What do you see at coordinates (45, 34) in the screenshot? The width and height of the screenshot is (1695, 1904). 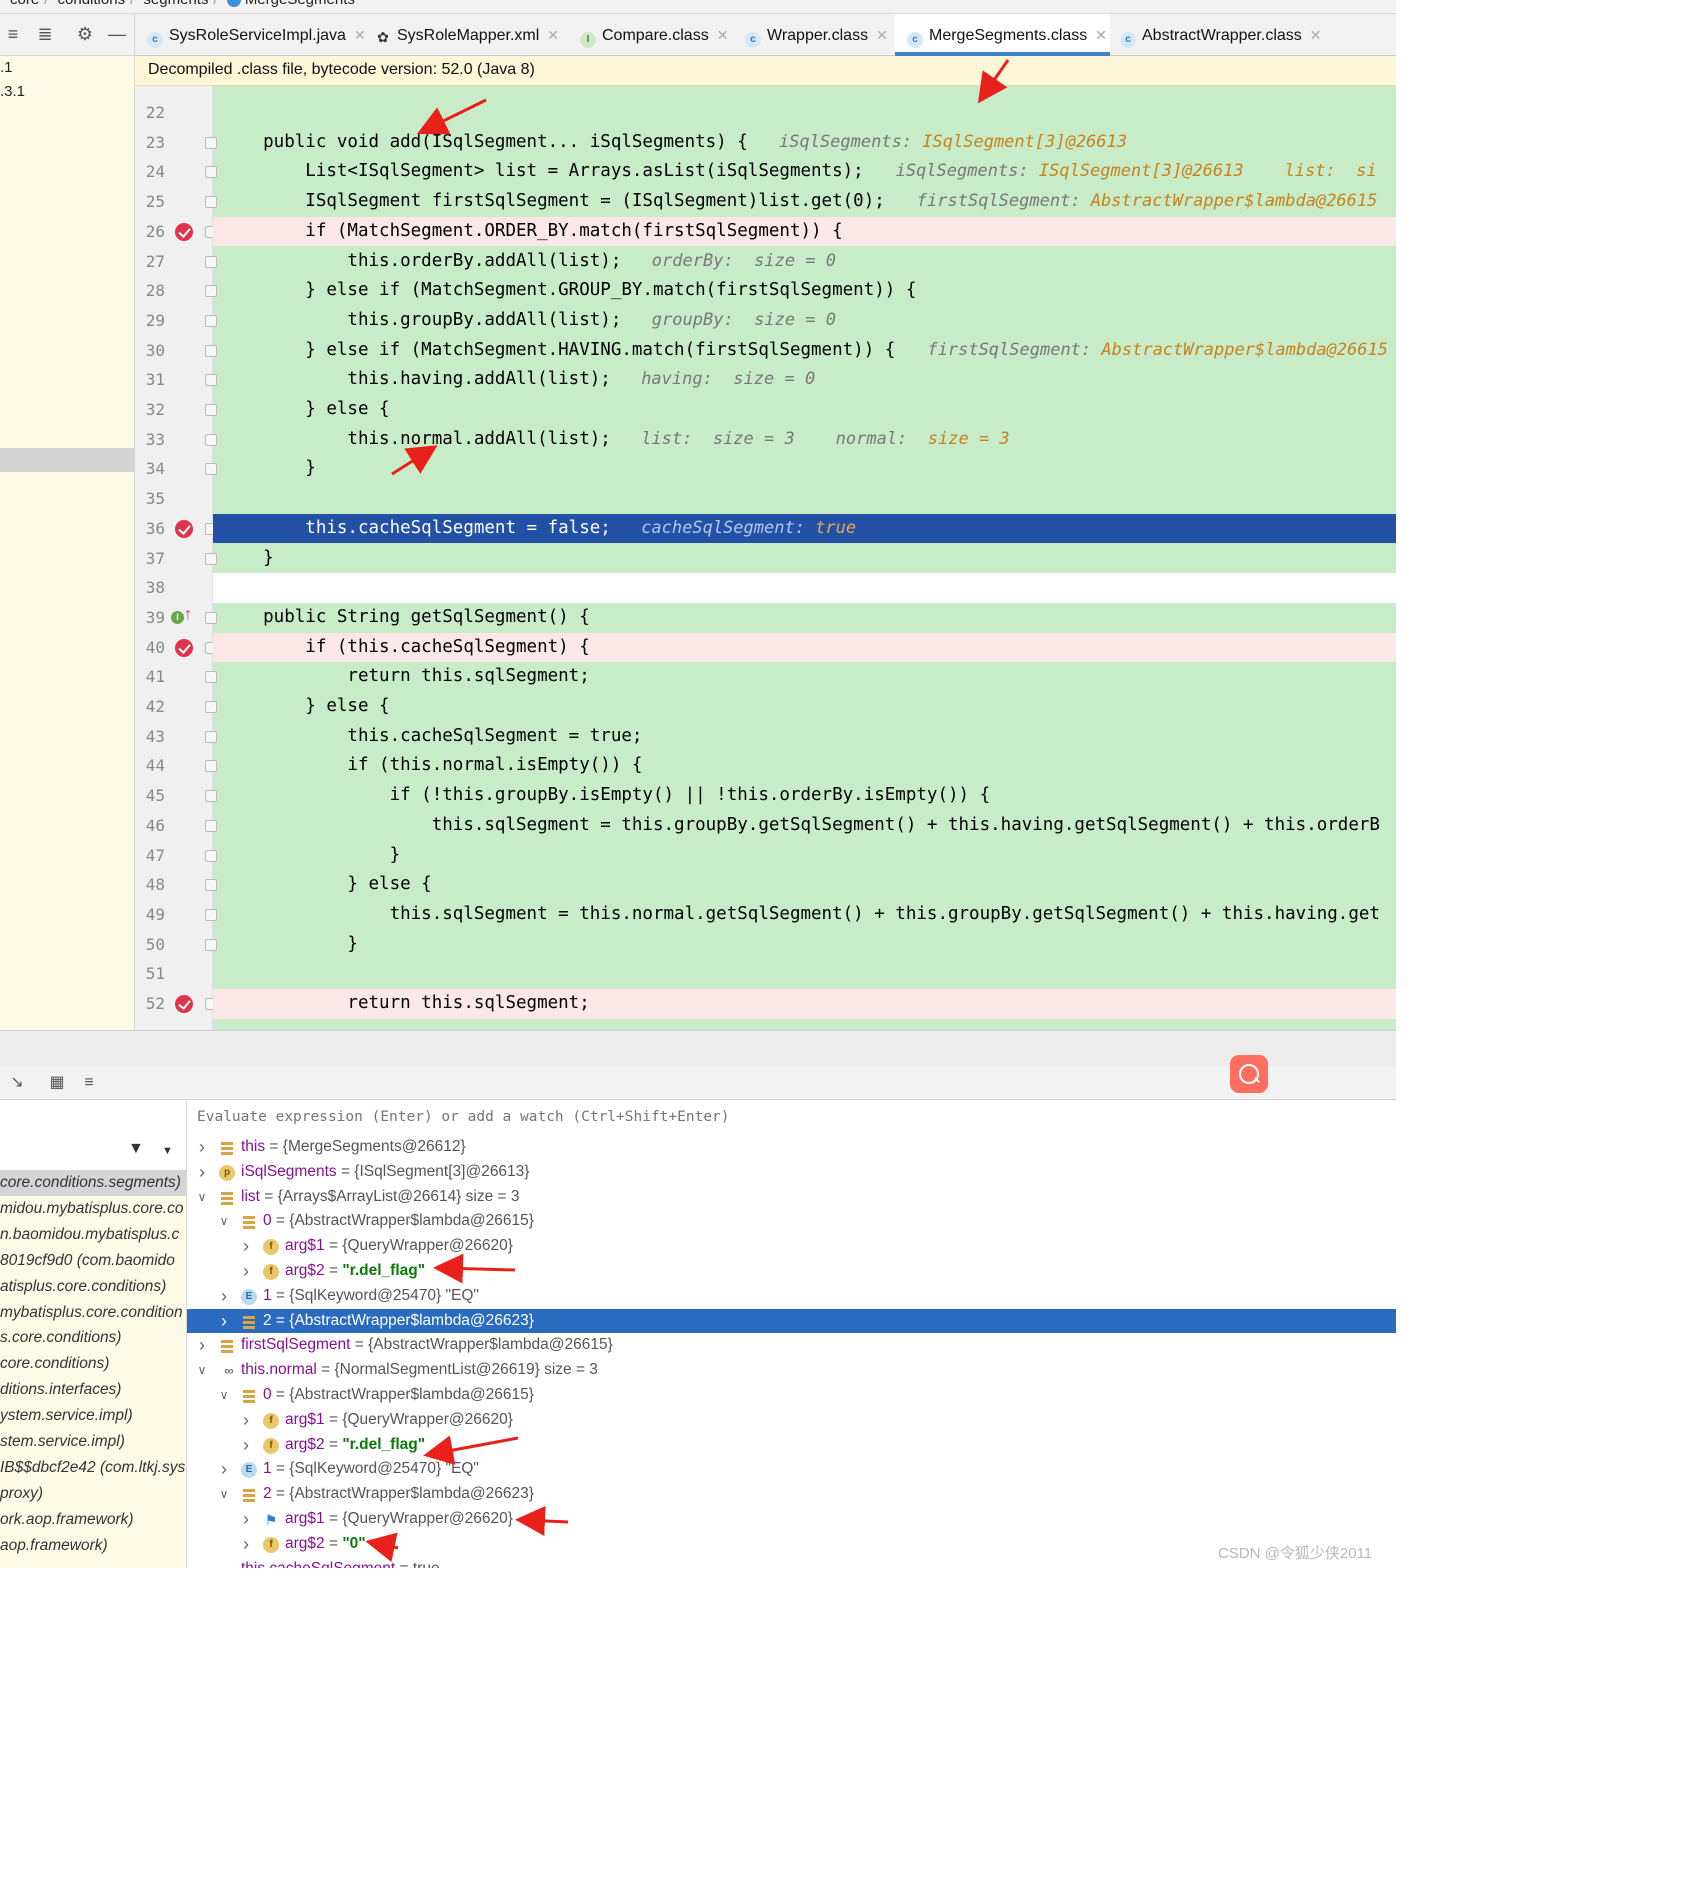 I see `collapse-all-icon: ≣` at bounding box center [45, 34].